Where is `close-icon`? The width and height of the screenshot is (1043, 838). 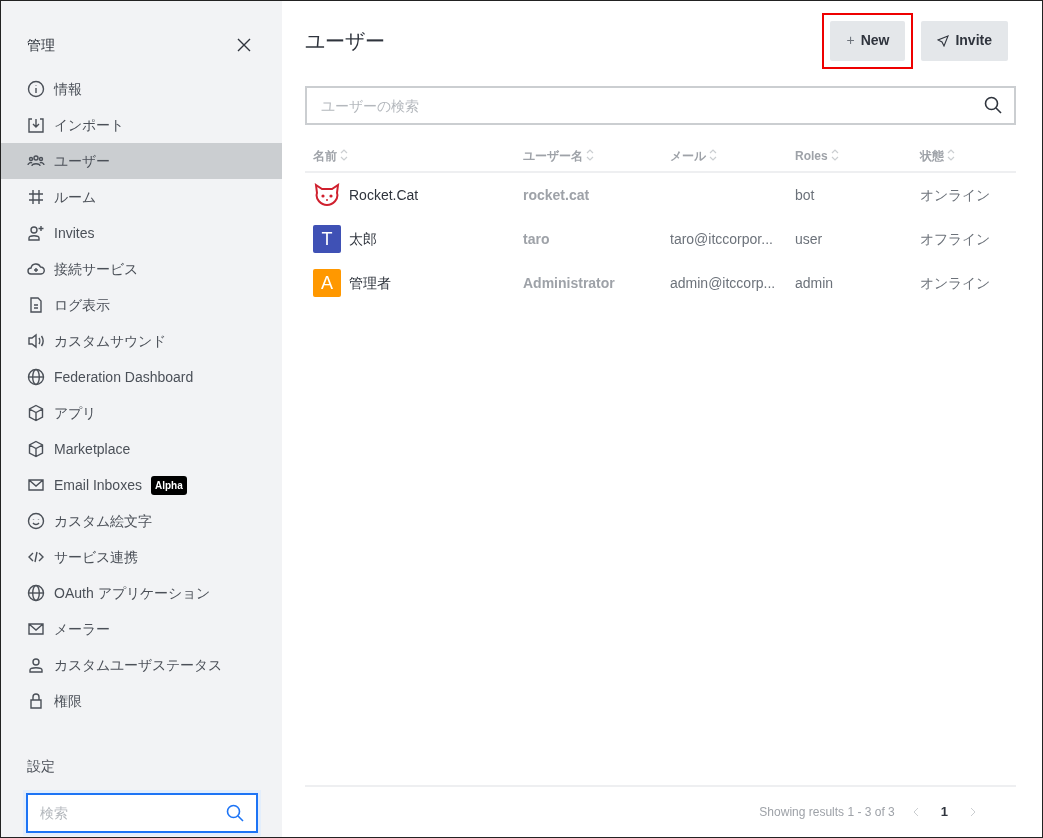
close-icon is located at coordinates (244, 45).